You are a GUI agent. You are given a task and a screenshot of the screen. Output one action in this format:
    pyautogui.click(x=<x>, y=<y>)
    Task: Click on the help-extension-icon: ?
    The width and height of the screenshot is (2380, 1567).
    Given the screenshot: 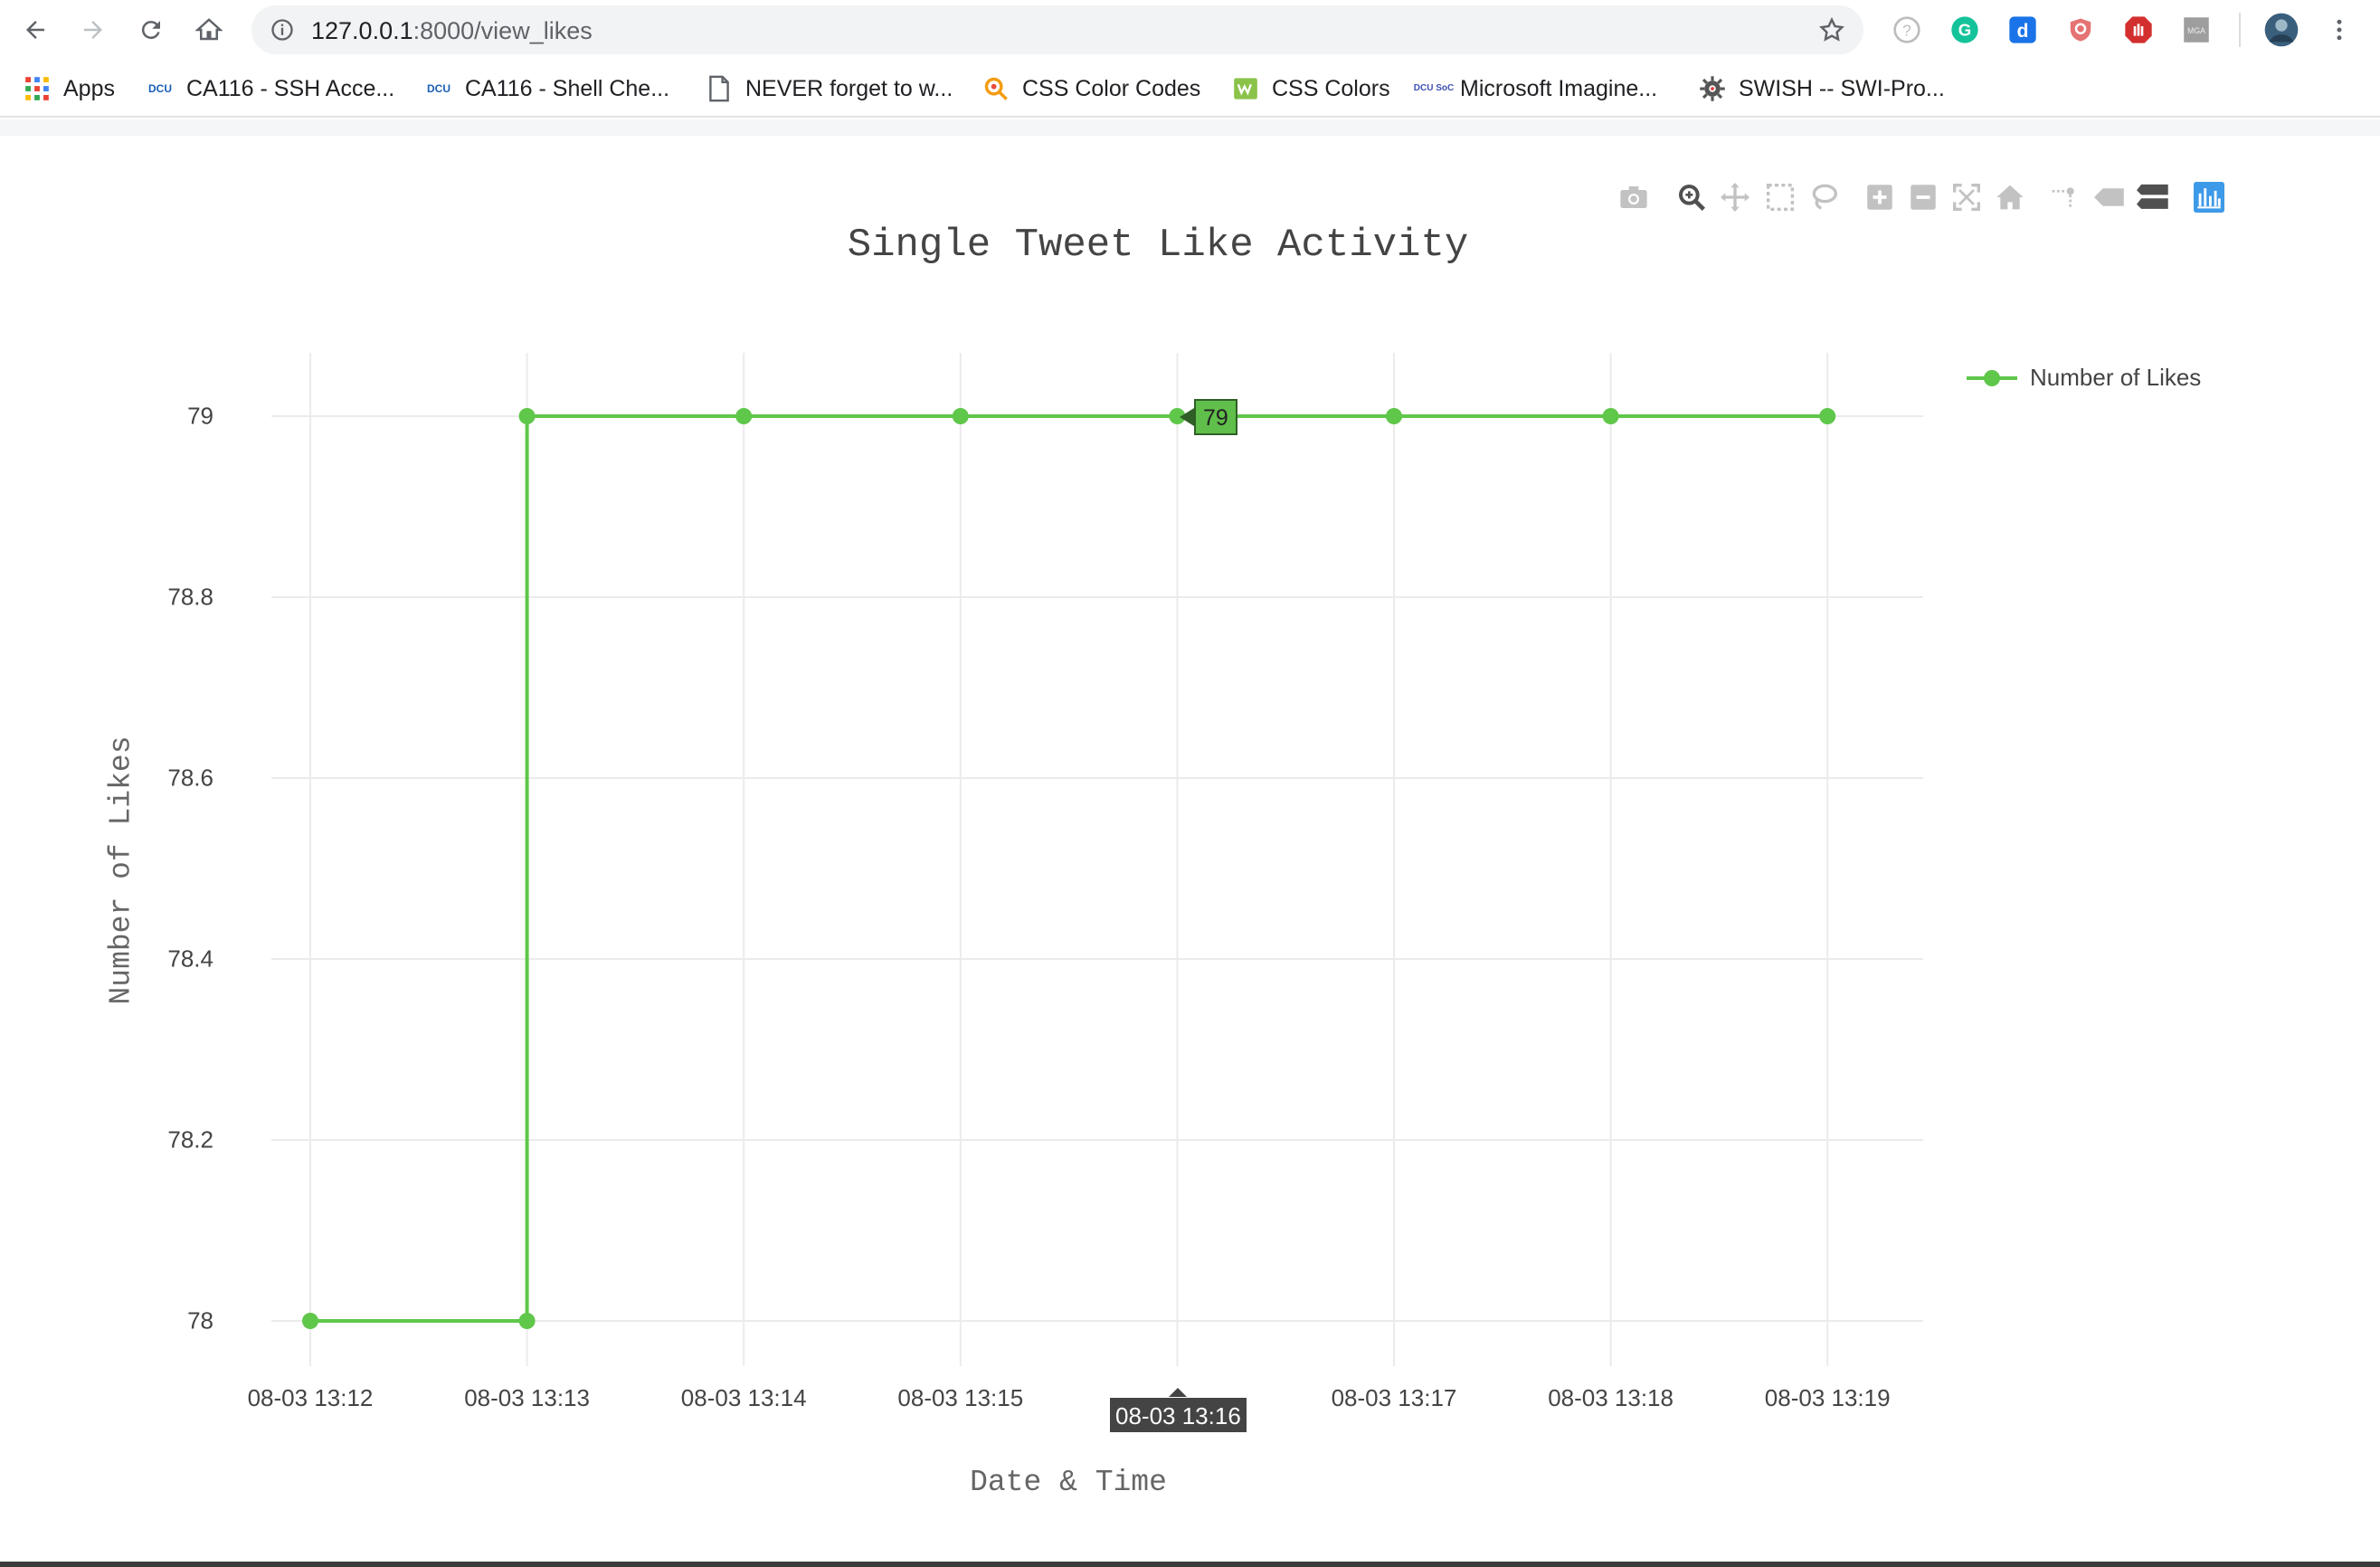 What is the action you would take?
    pyautogui.click(x=1907, y=30)
    